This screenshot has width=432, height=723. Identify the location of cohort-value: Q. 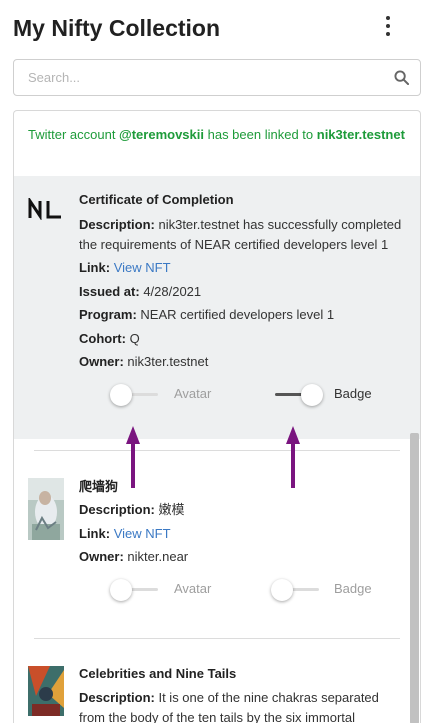
(134, 338).